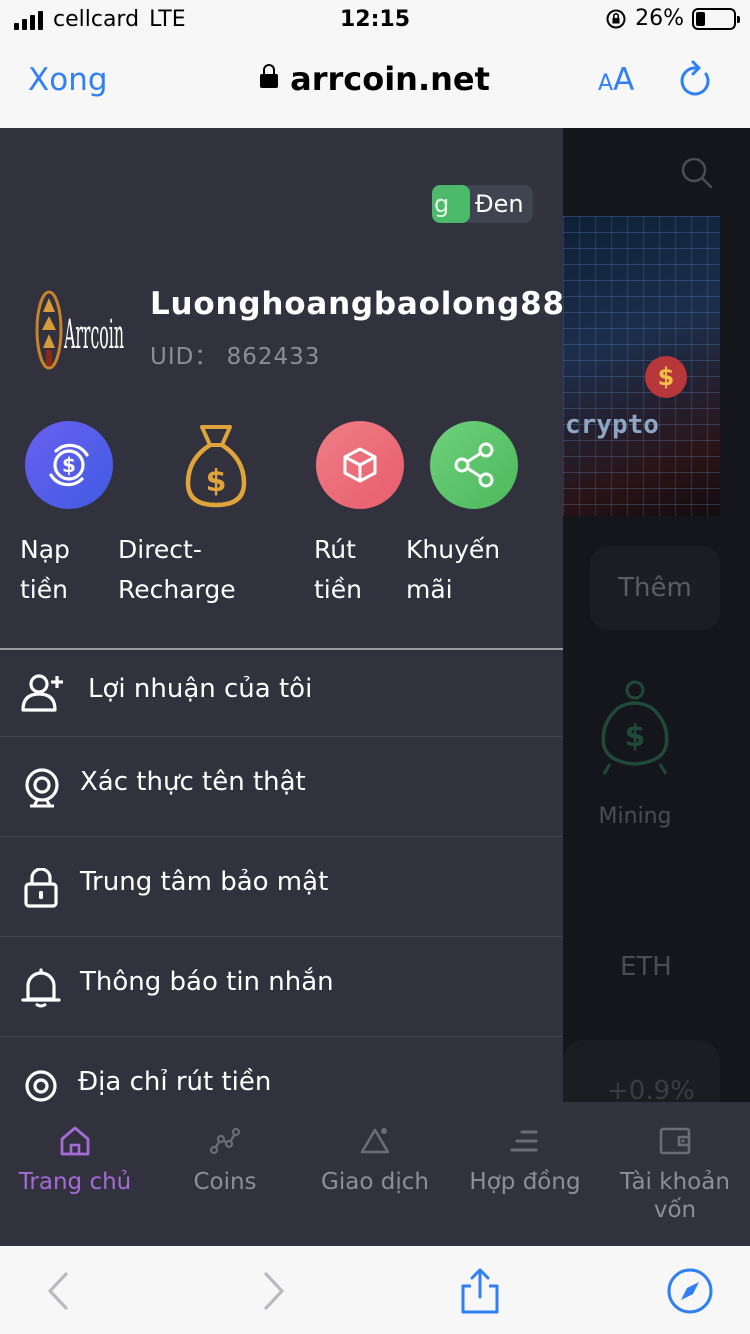 The width and height of the screenshot is (750, 1334). What do you see at coordinates (499, 204) in the screenshot?
I see `theme-option-dark: Đen` at bounding box center [499, 204].